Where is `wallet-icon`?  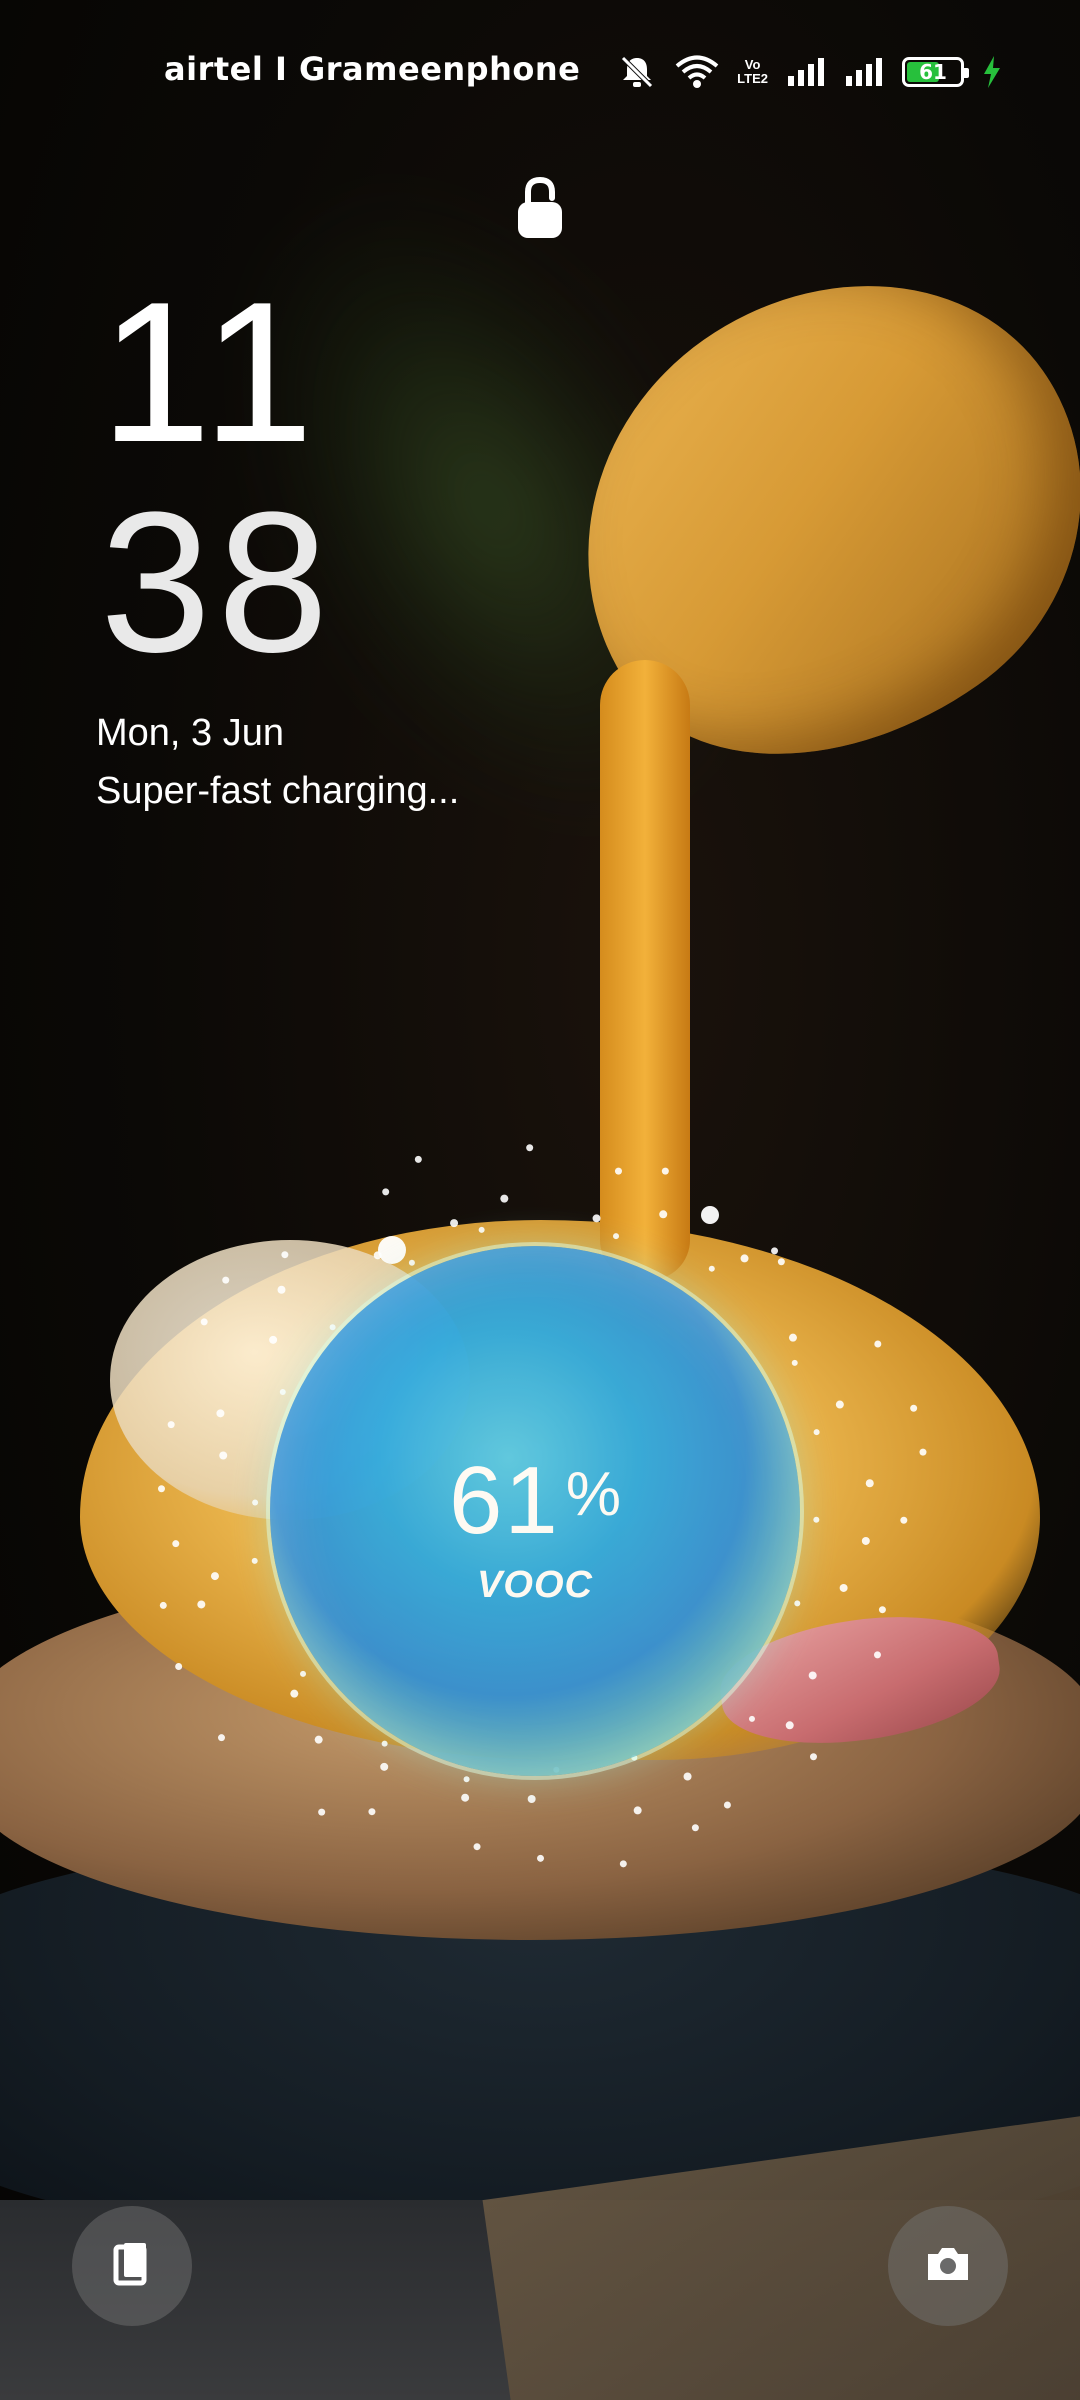 wallet-icon is located at coordinates (132, 2266).